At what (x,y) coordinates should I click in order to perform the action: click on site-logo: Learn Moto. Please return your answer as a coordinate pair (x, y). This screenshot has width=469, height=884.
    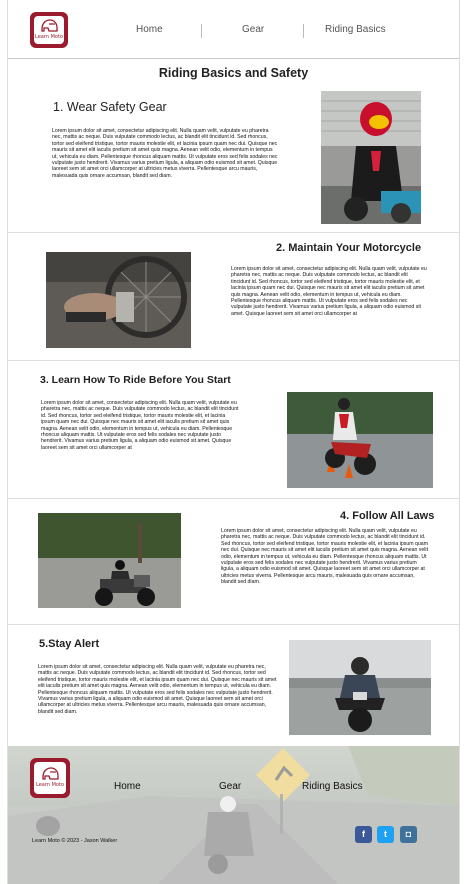
    Looking at the image, I should click on (49, 30).